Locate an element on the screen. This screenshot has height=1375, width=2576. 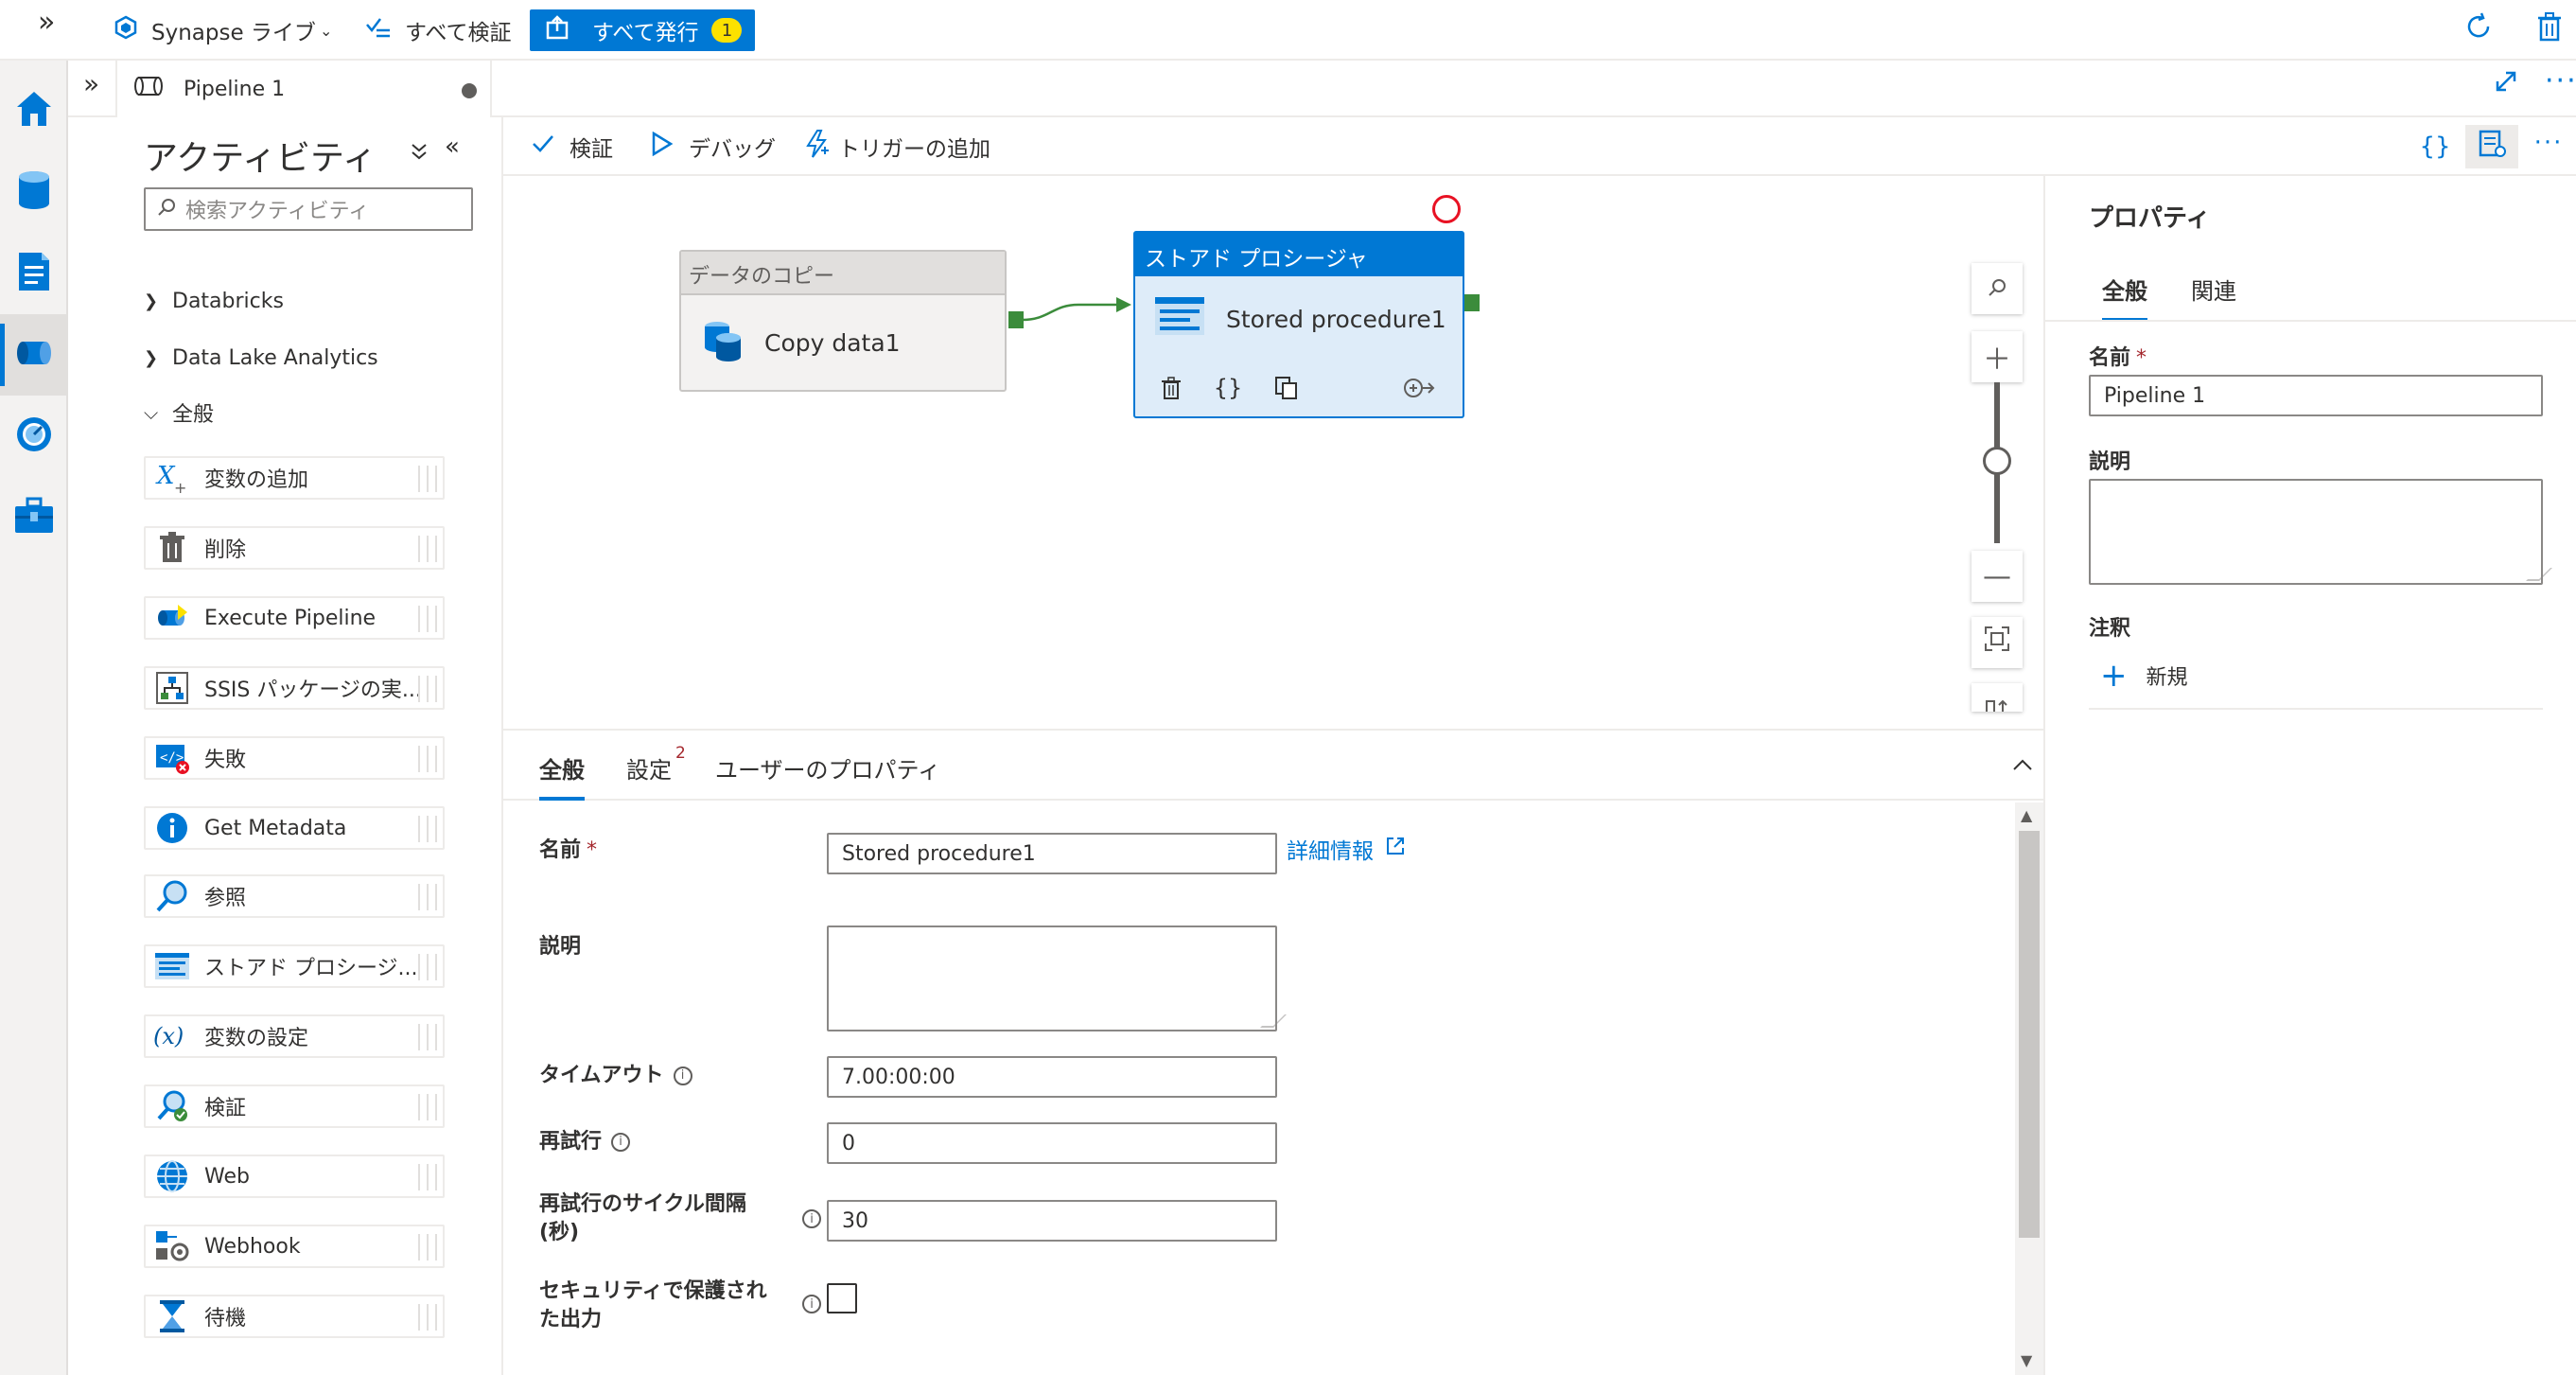
refresh-icon is located at coordinates (2478, 30).